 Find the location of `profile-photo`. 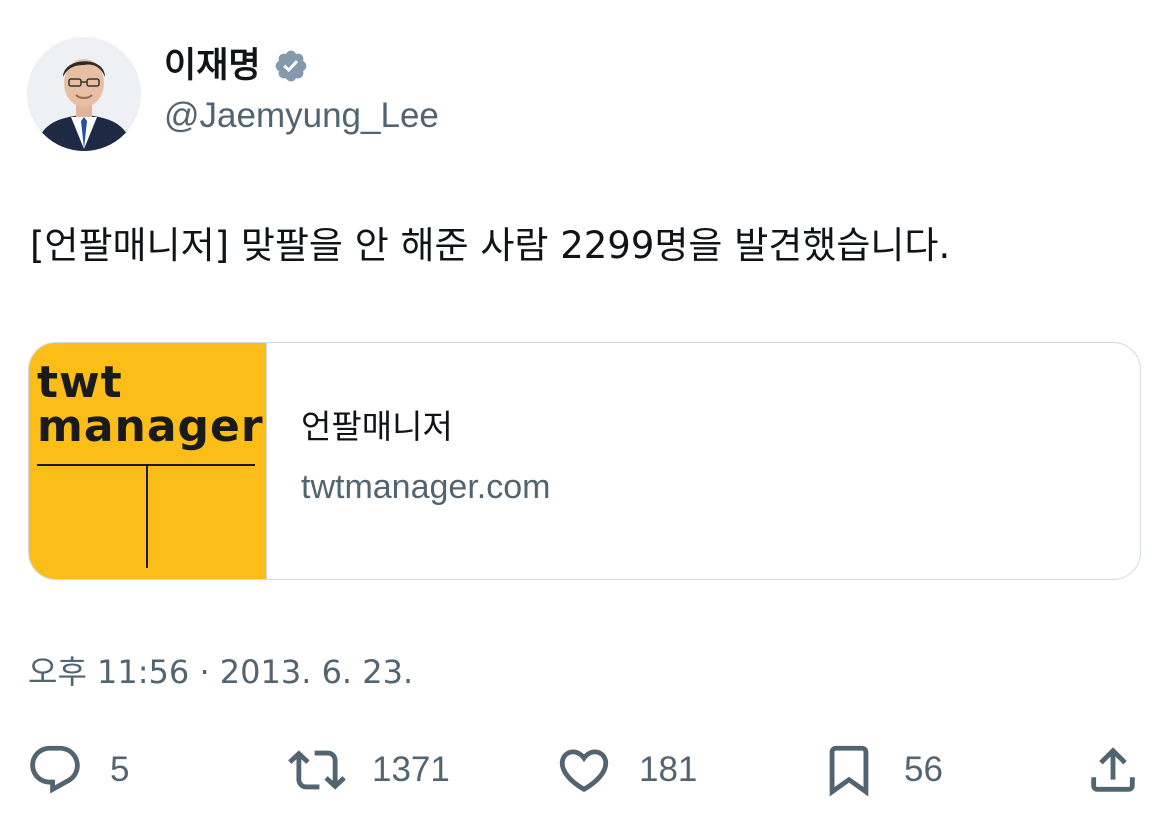

profile-photo is located at coordinates (84, 94).